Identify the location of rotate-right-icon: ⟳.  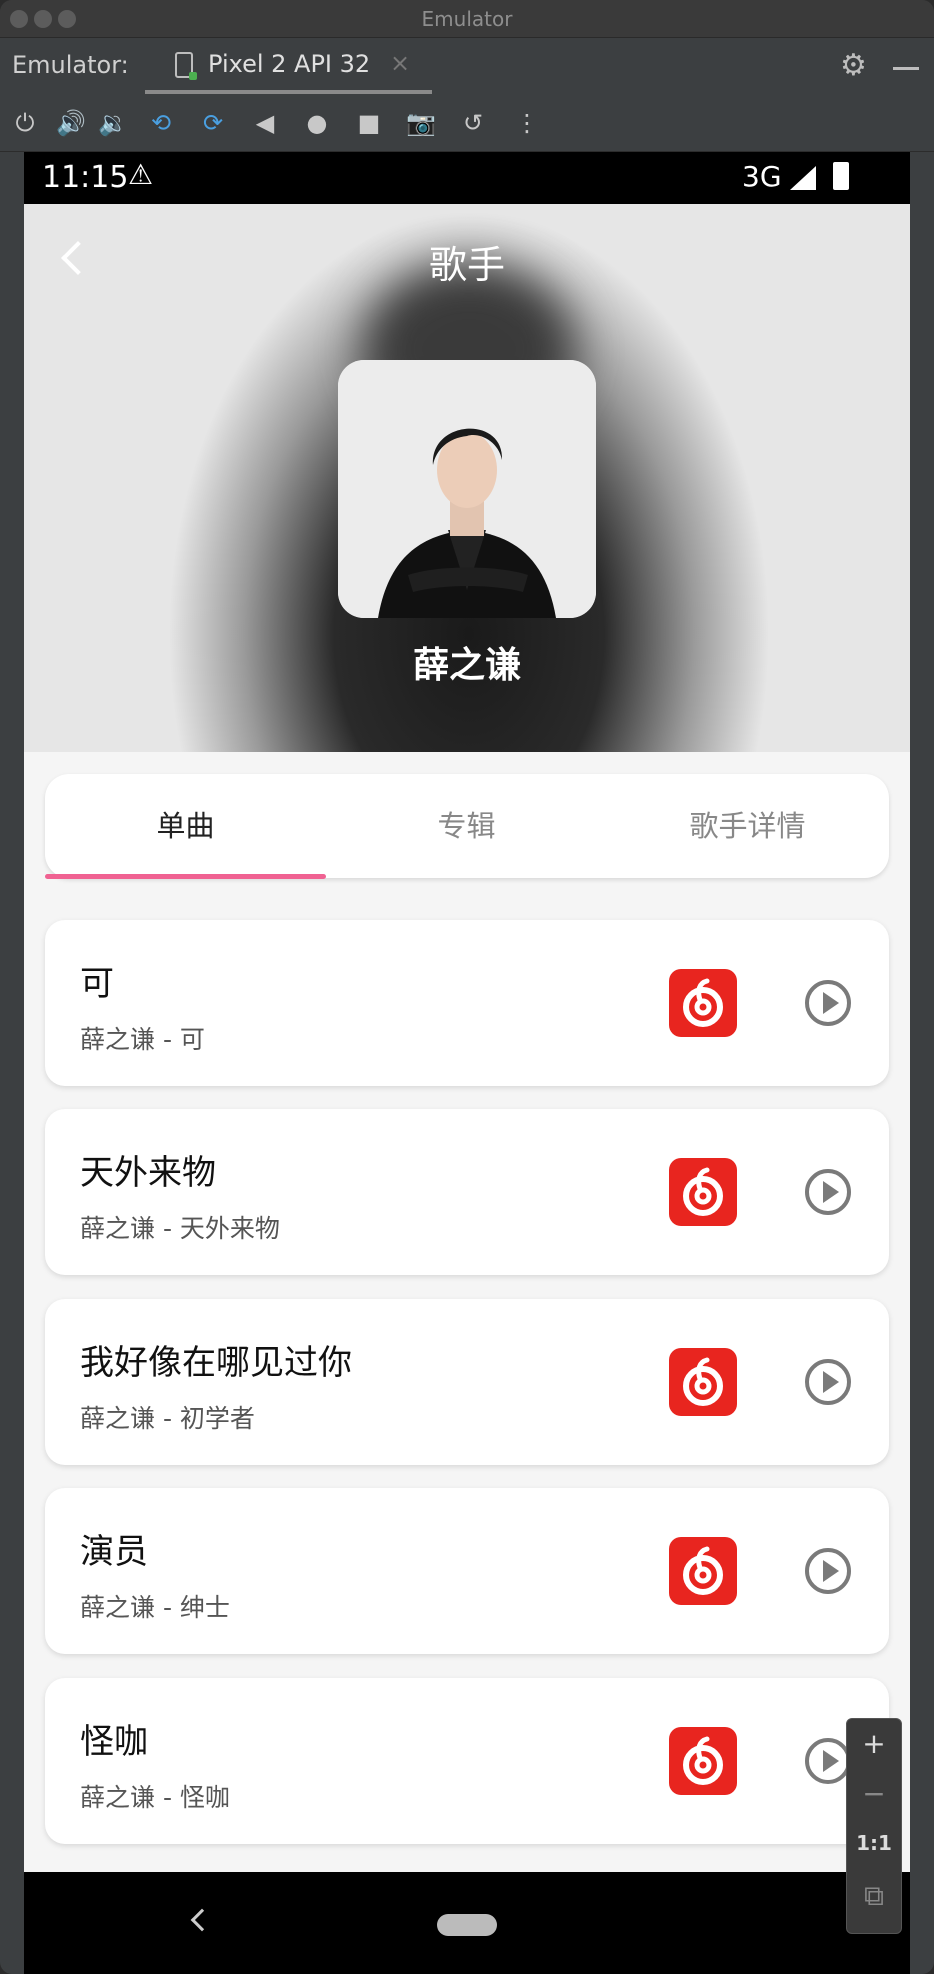
(213, 123).